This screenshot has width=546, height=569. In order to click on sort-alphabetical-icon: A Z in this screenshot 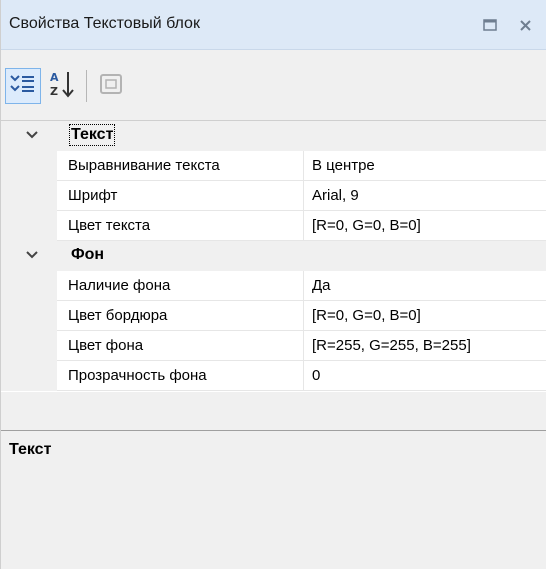, I will do `click(63, 86)`.